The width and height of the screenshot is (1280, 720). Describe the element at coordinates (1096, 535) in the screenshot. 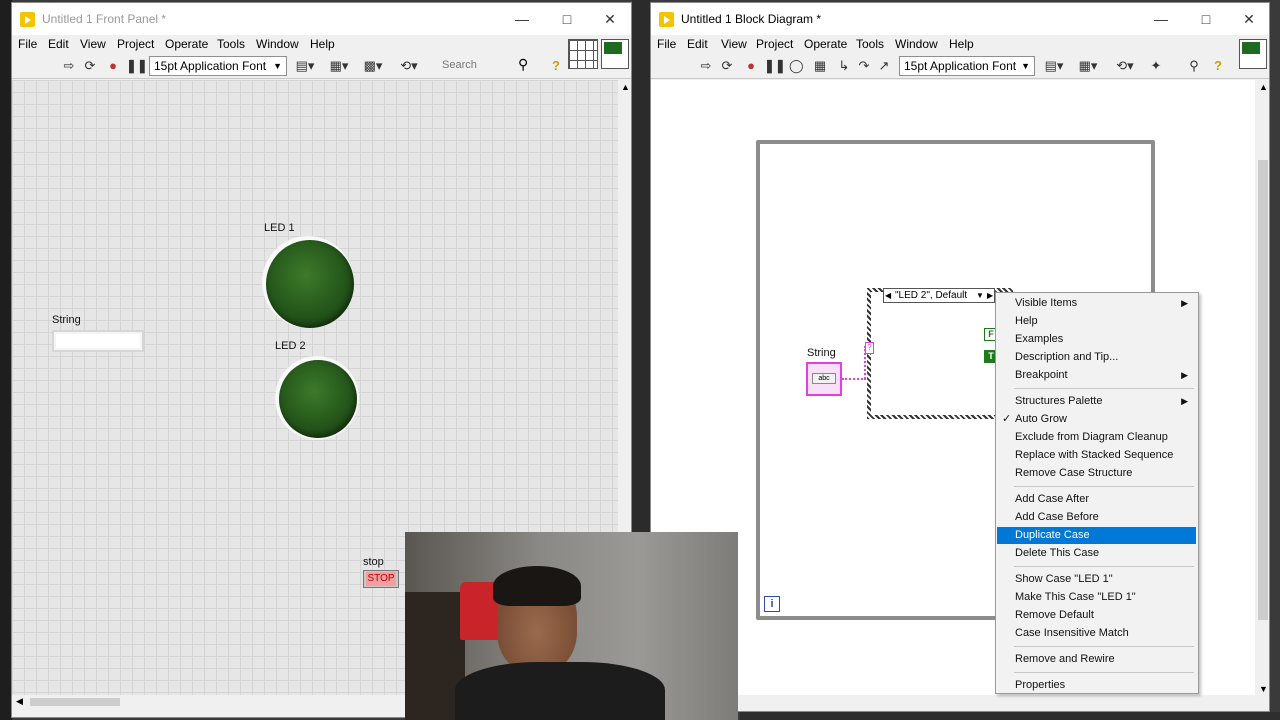

I see `menu-item-duplicate-case: Duplicate Case` at that location.